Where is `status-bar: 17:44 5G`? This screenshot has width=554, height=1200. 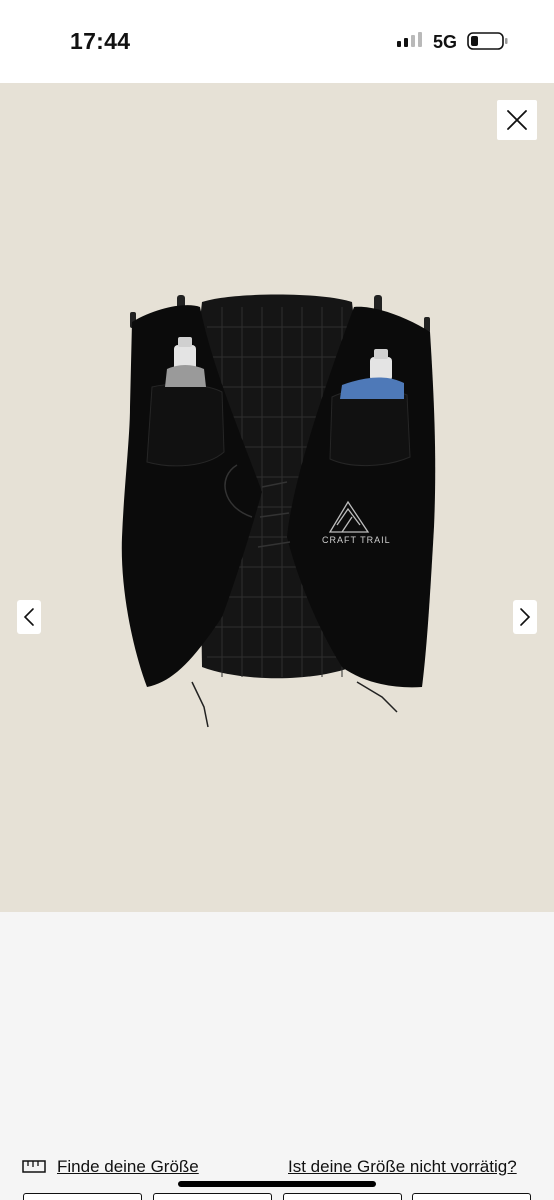 status-bar: 17:44 5G is located at coordinates (277, 41).